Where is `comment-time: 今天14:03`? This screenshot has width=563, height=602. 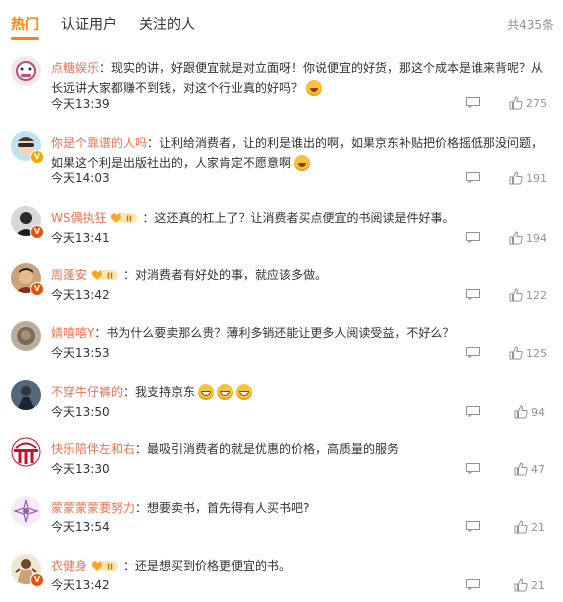
comment-time: 今天14:03 is located at coordinates (80, 178).